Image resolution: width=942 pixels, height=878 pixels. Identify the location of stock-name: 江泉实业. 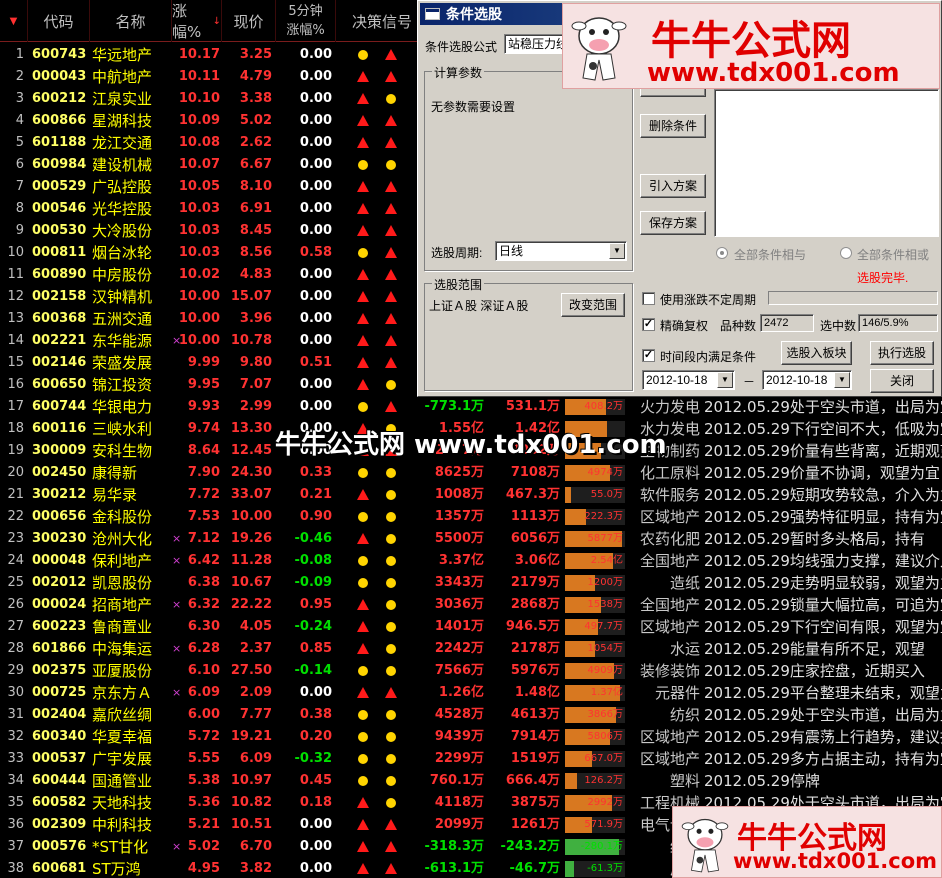
(122, 99).